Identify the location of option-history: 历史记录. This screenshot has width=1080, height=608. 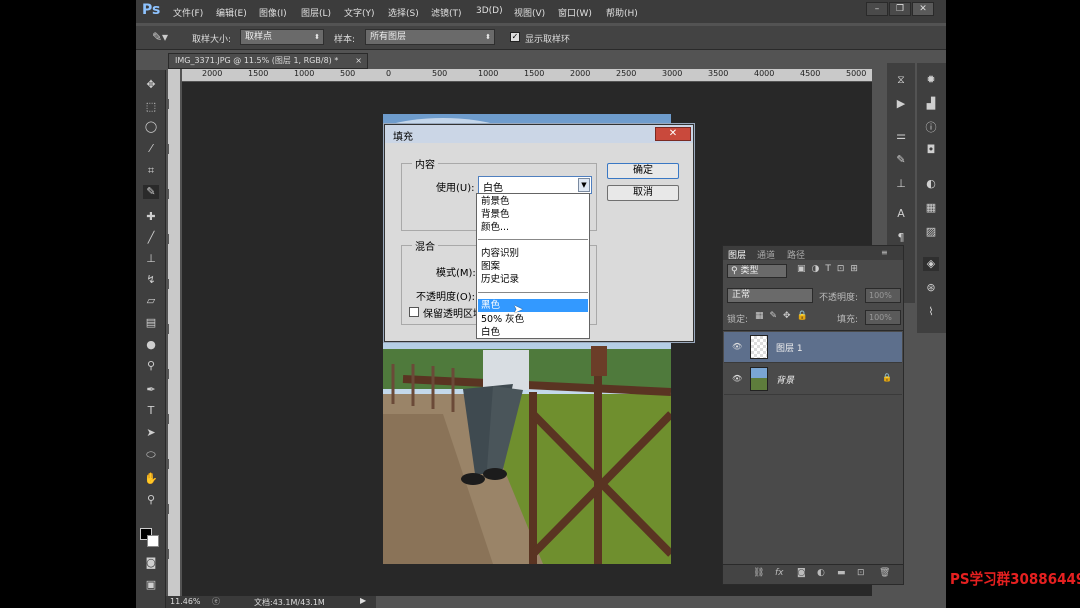
(533, 279).